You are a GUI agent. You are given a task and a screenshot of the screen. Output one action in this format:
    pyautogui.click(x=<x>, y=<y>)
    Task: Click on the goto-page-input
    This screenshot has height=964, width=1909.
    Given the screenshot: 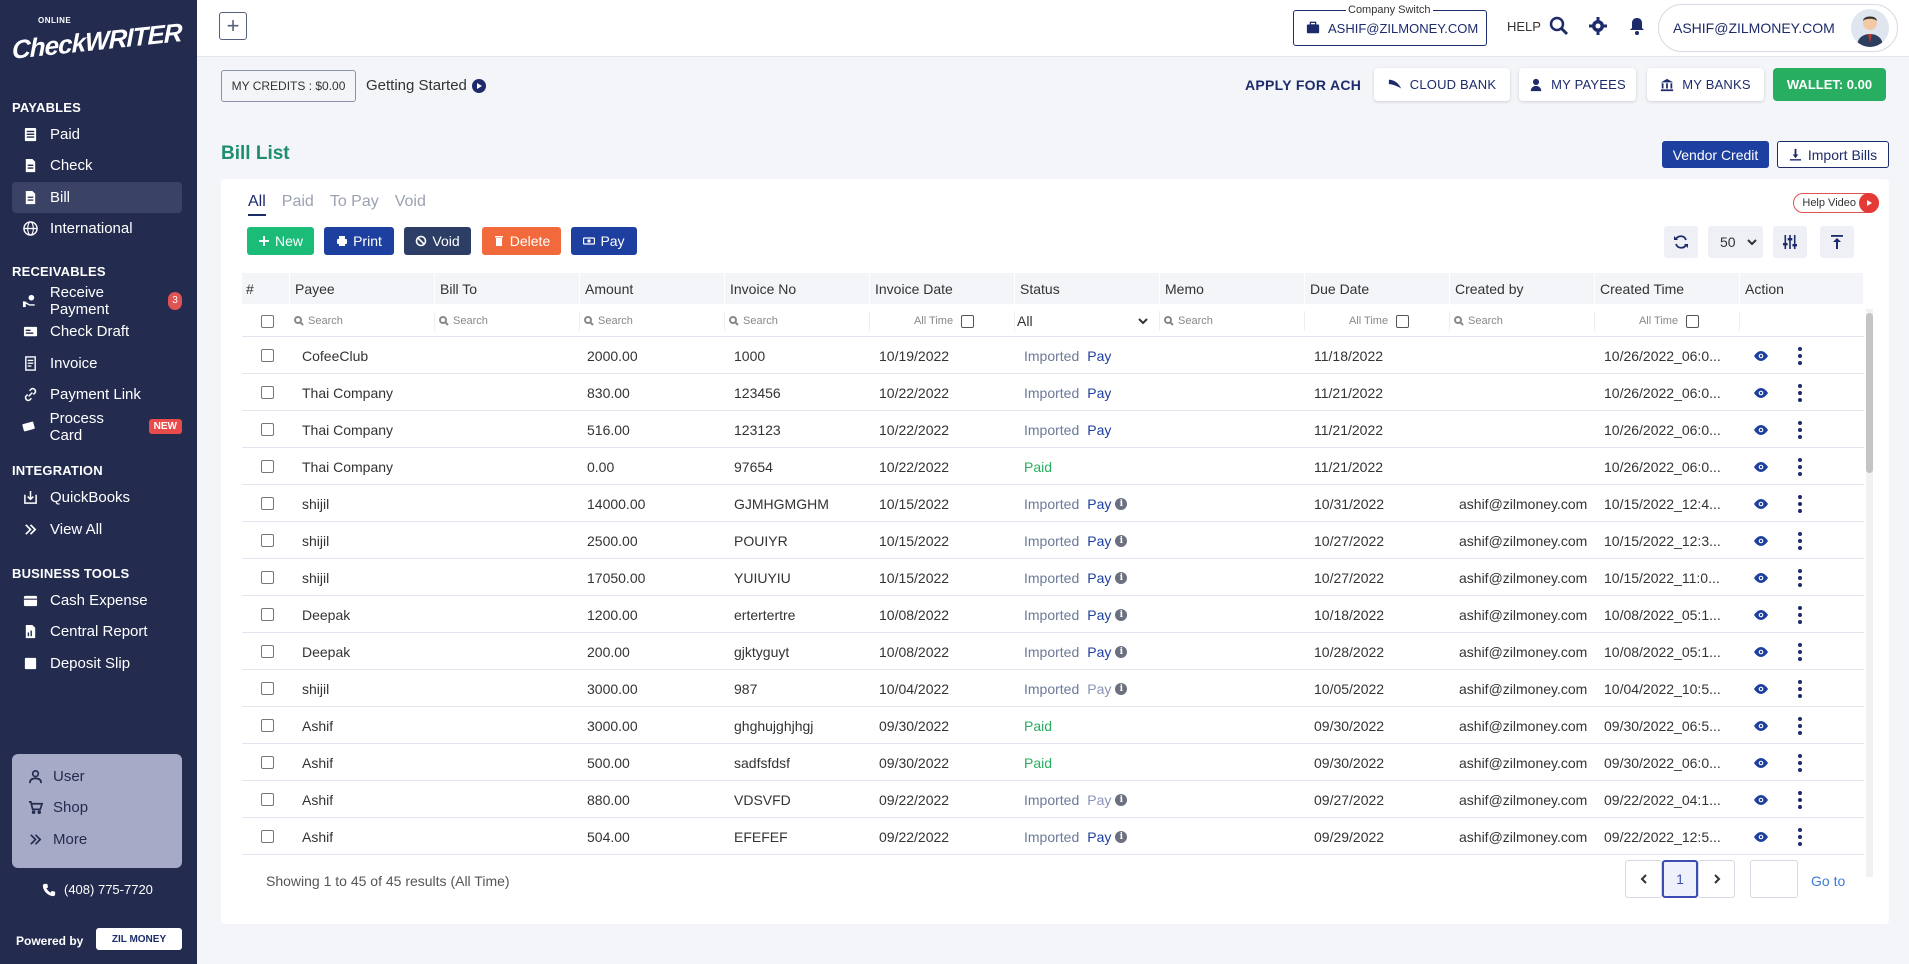 What is the action you would take?
    pyautogui.click(x=1774, y=879)
    